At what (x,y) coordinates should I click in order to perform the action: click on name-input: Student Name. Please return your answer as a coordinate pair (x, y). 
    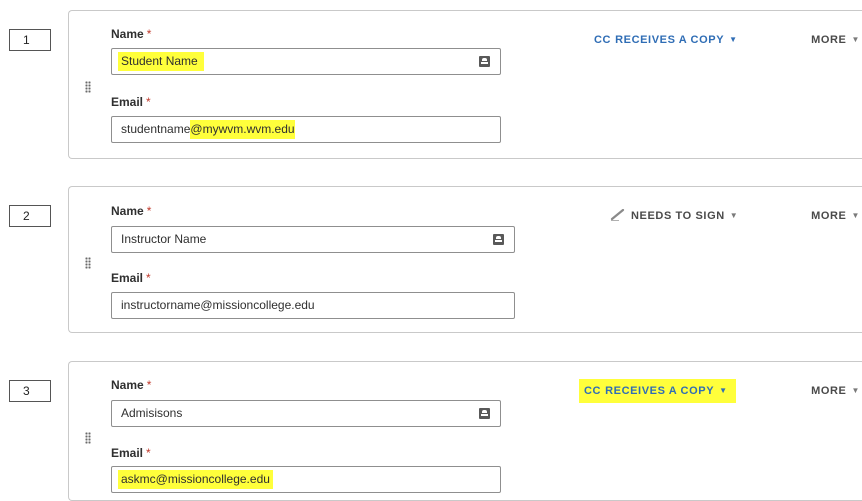
    Looking at the image, I should click on (306, 61).